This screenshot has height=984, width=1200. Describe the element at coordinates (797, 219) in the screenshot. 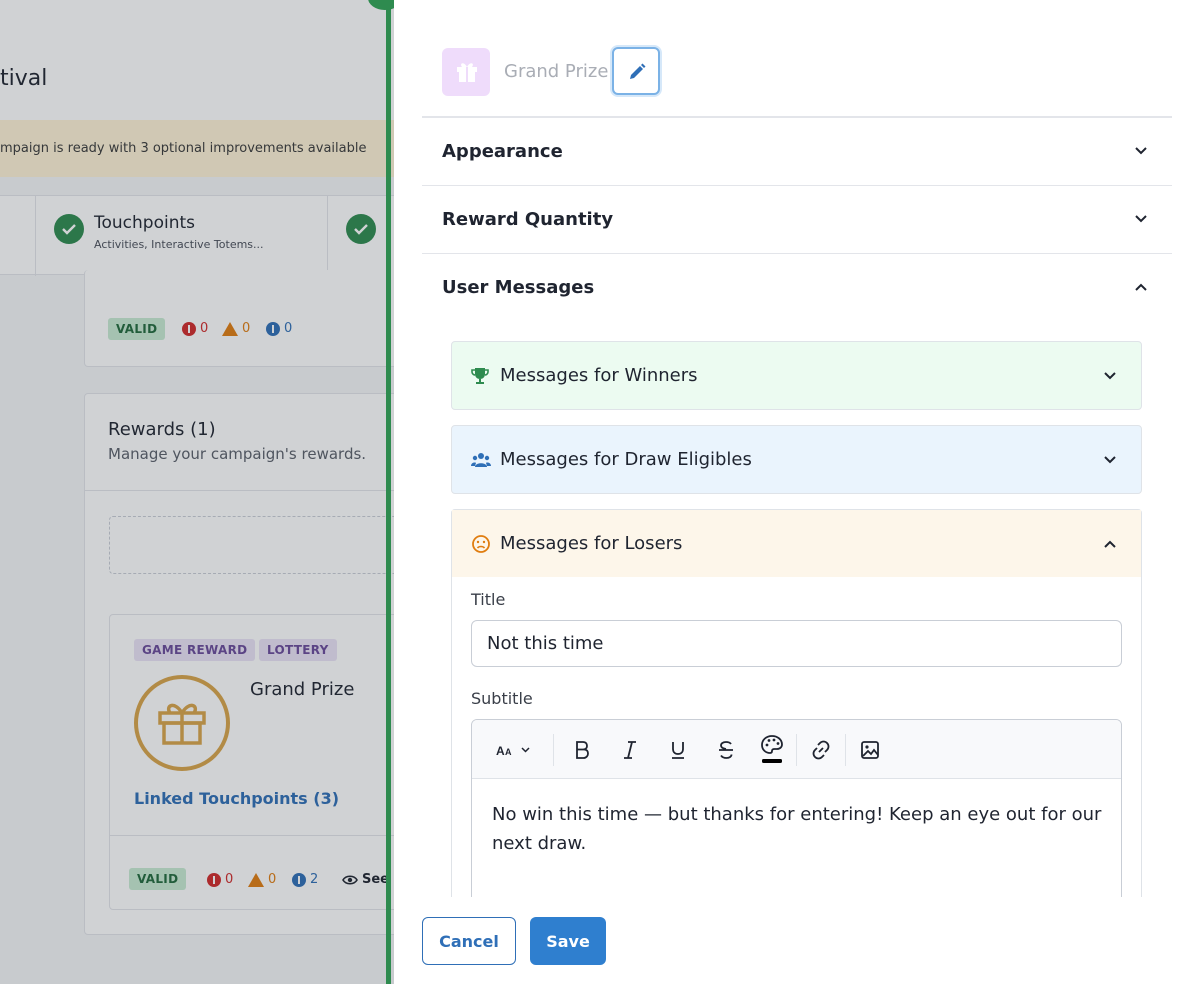

I see `section-reward-quantity: Reward Quantity` at that location.